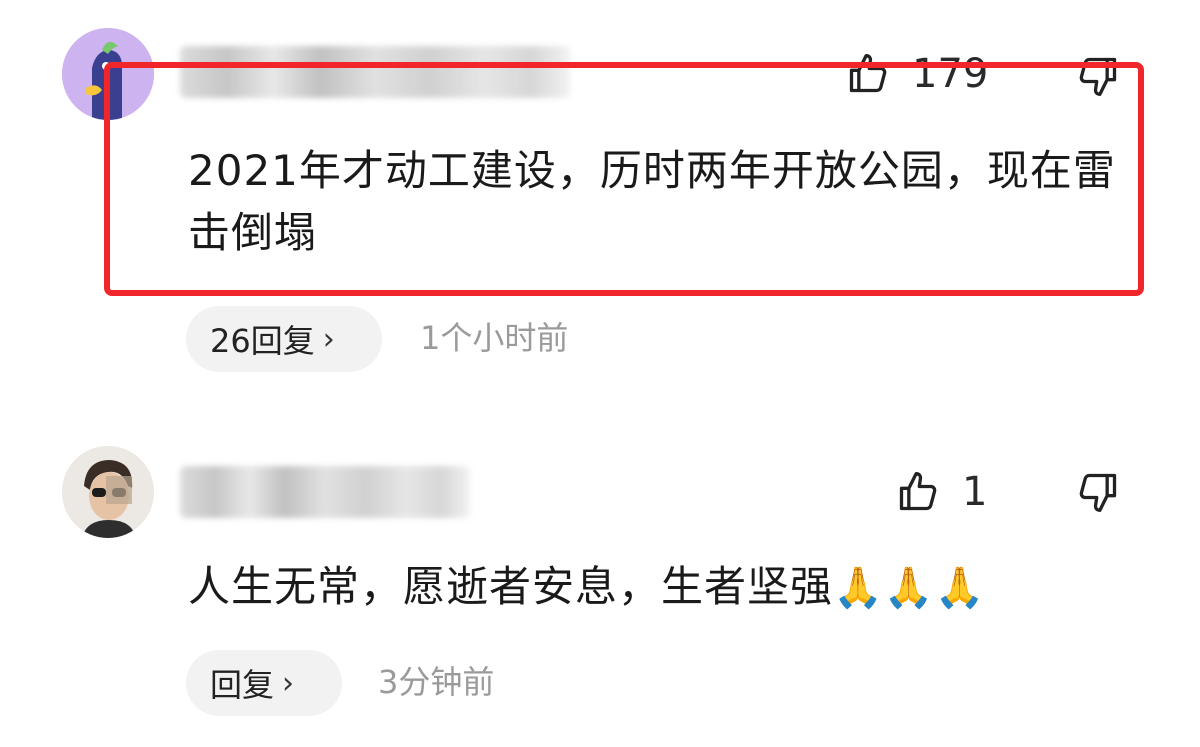 Image resolution: width=1200 pixels, height=747 pixels. Describe the element at coordinates (511, 586) in the screenshot. I see `comment-text-body: 人生无常，愿逝者安息，生者坚强` at that location.